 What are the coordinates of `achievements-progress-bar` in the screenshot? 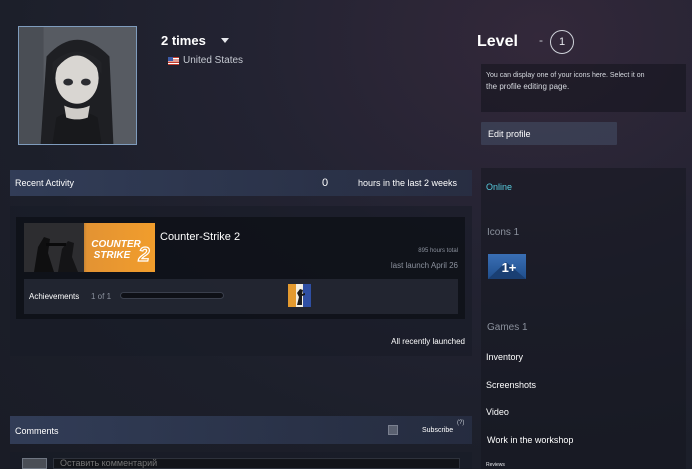 It's located at (172, 295).